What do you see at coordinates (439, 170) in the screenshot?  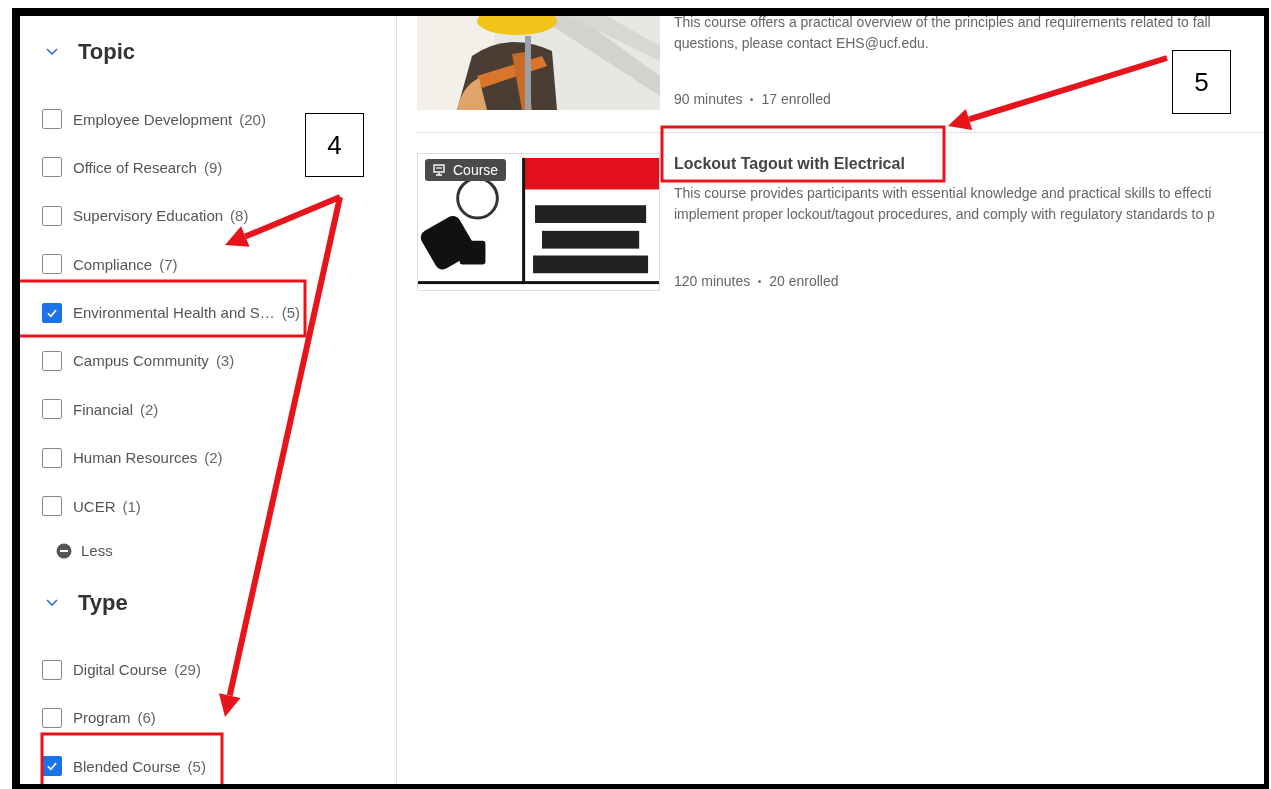 I see `presentation-icon` at bounding box center [439, 170].